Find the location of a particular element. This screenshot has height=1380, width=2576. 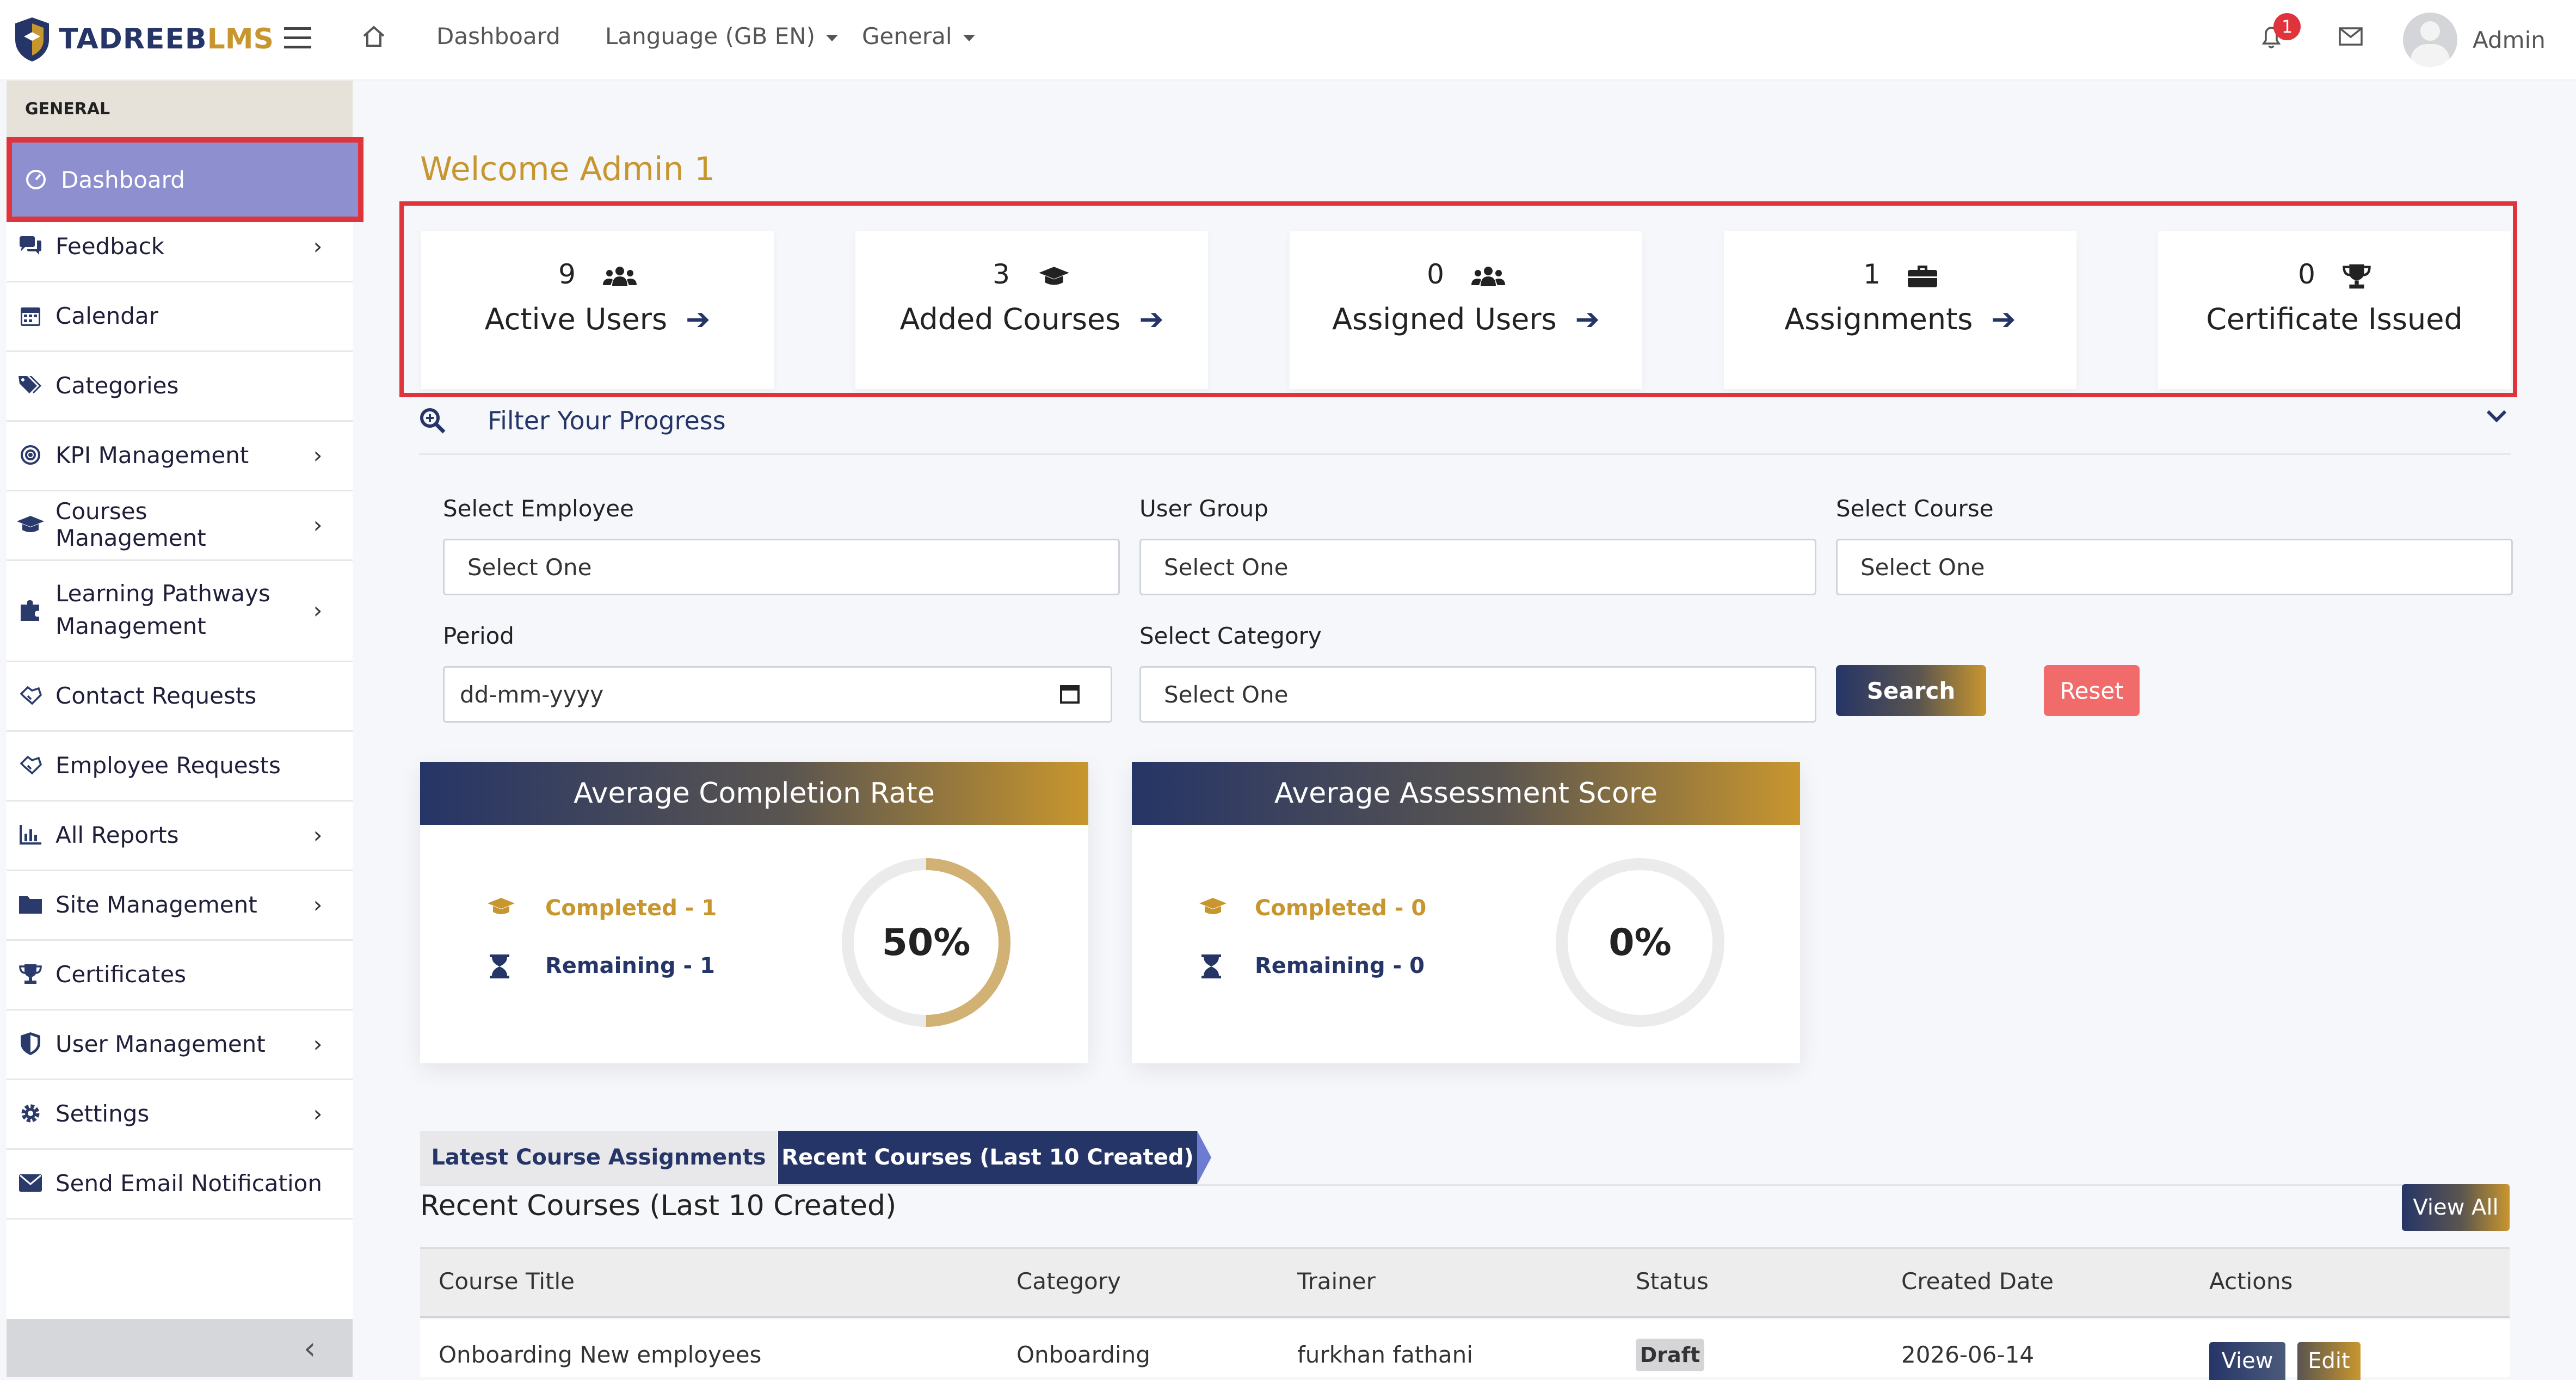

user-name: Admin is located at coordinates (2509, 39).